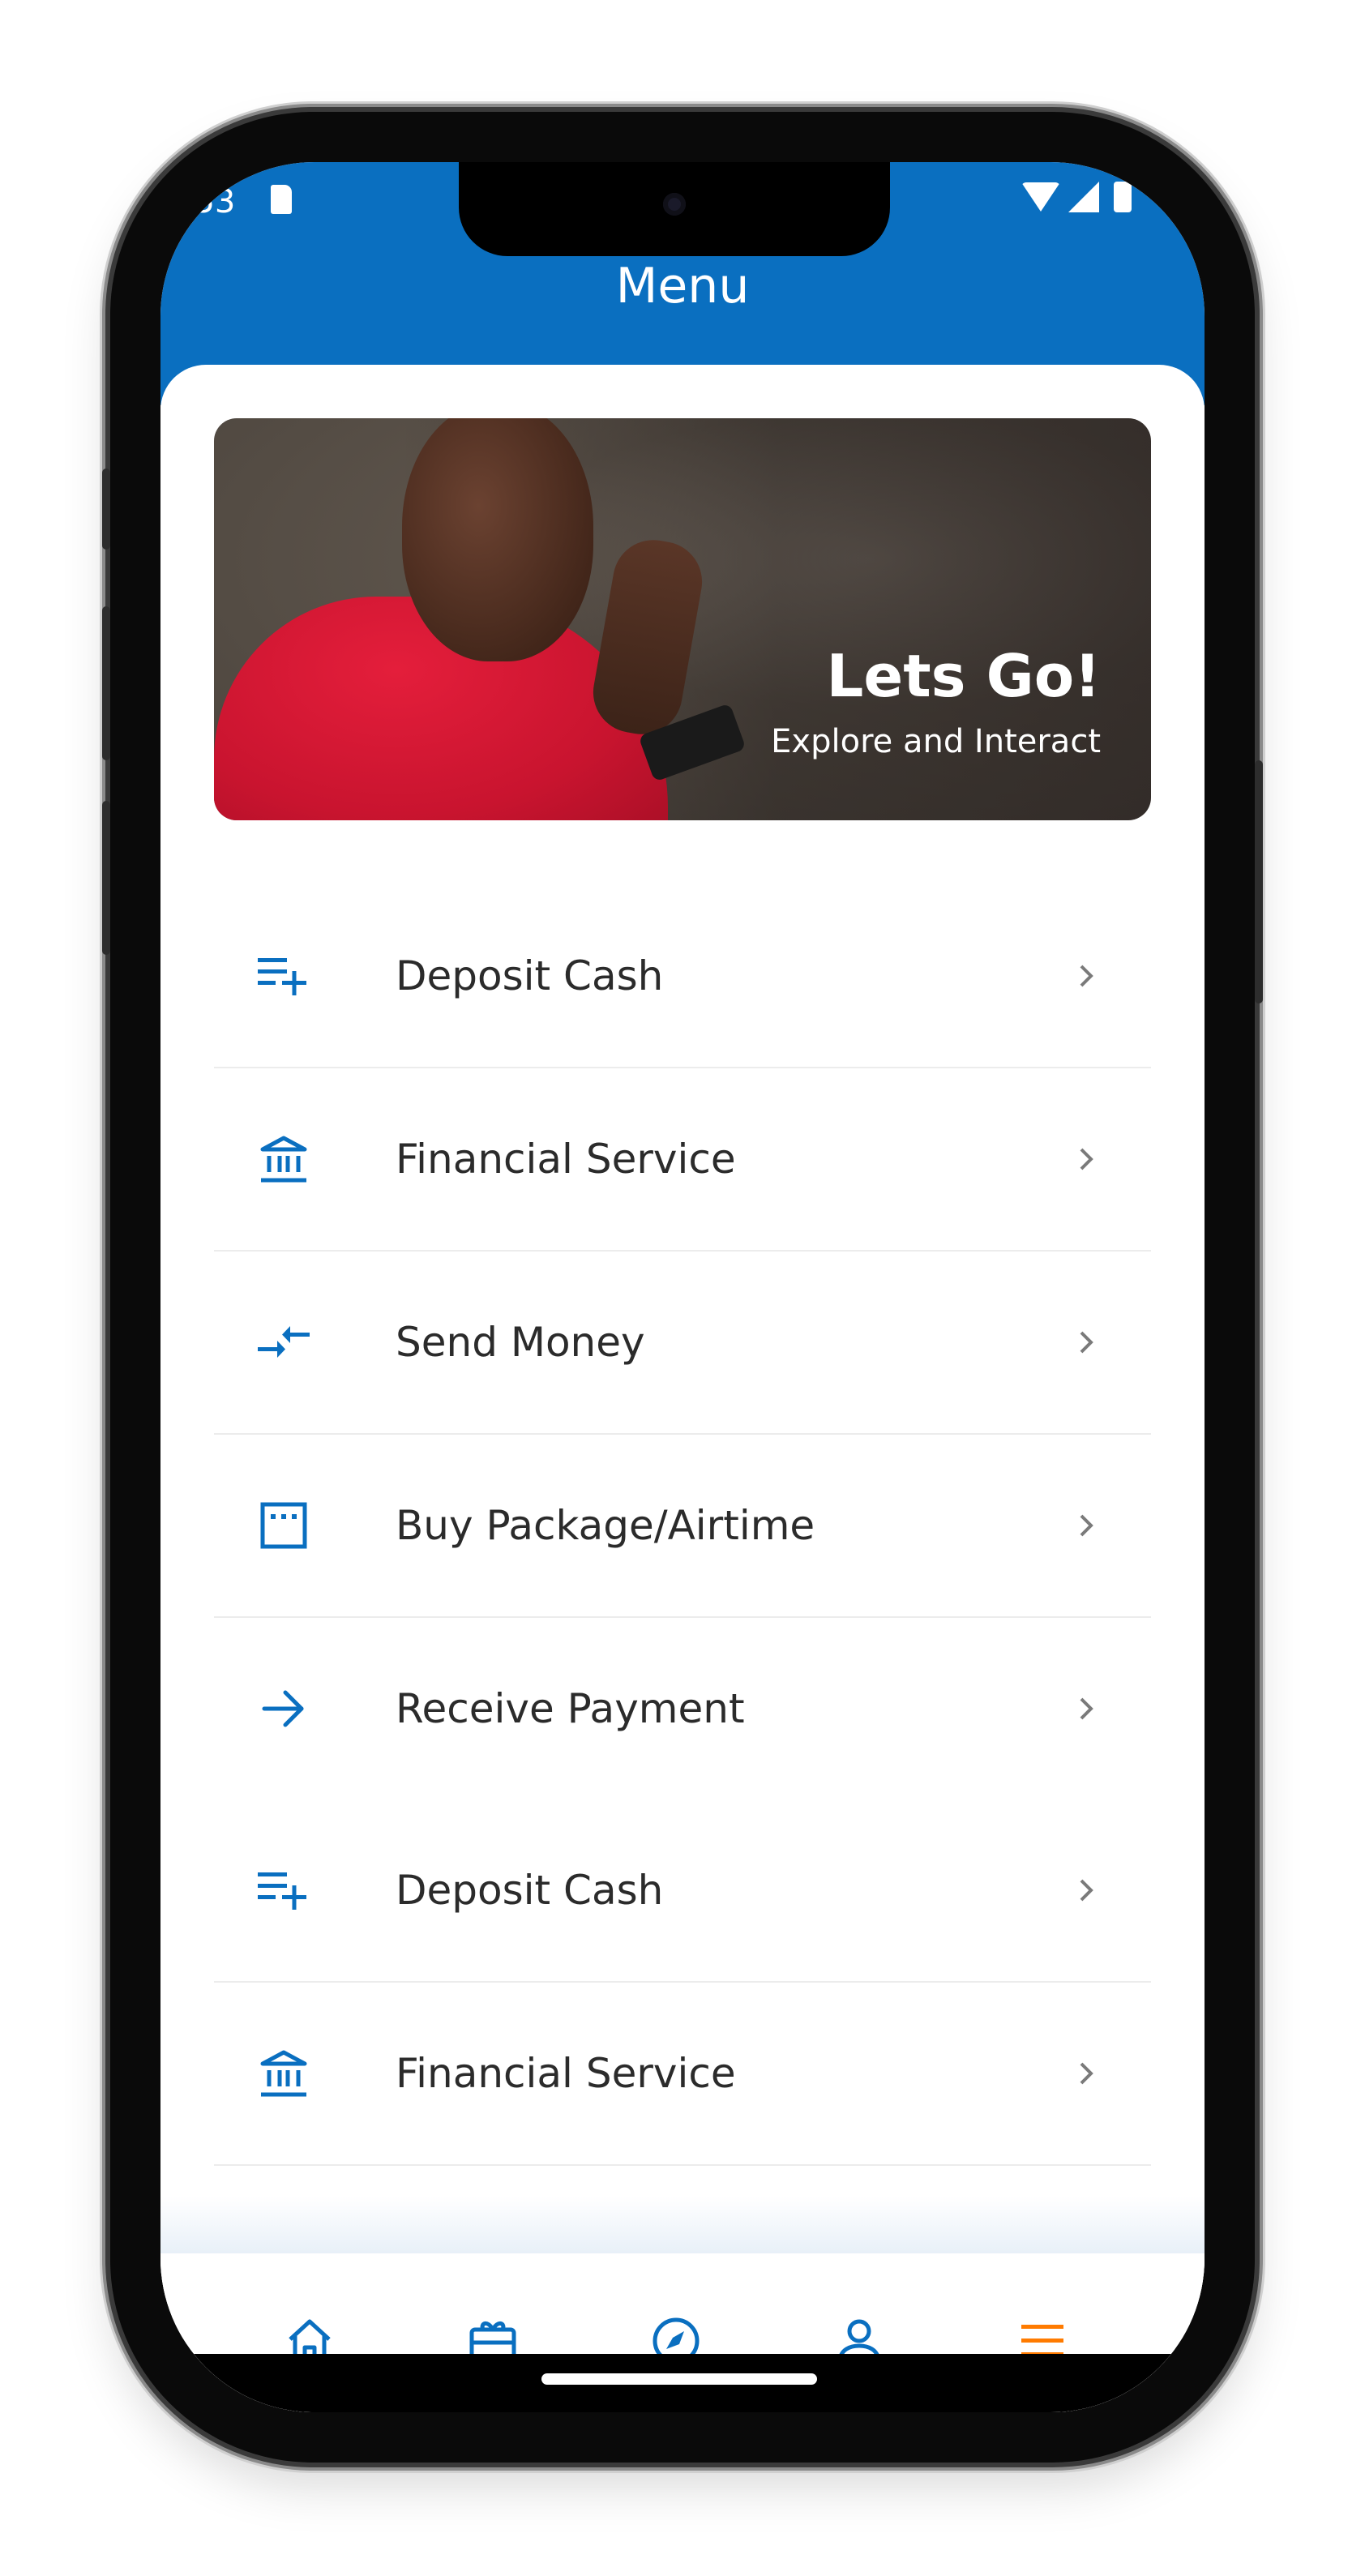 Image resolution: width=1365 pixels, height=2576 pixels. I want to click on notch, so click(674, 209).